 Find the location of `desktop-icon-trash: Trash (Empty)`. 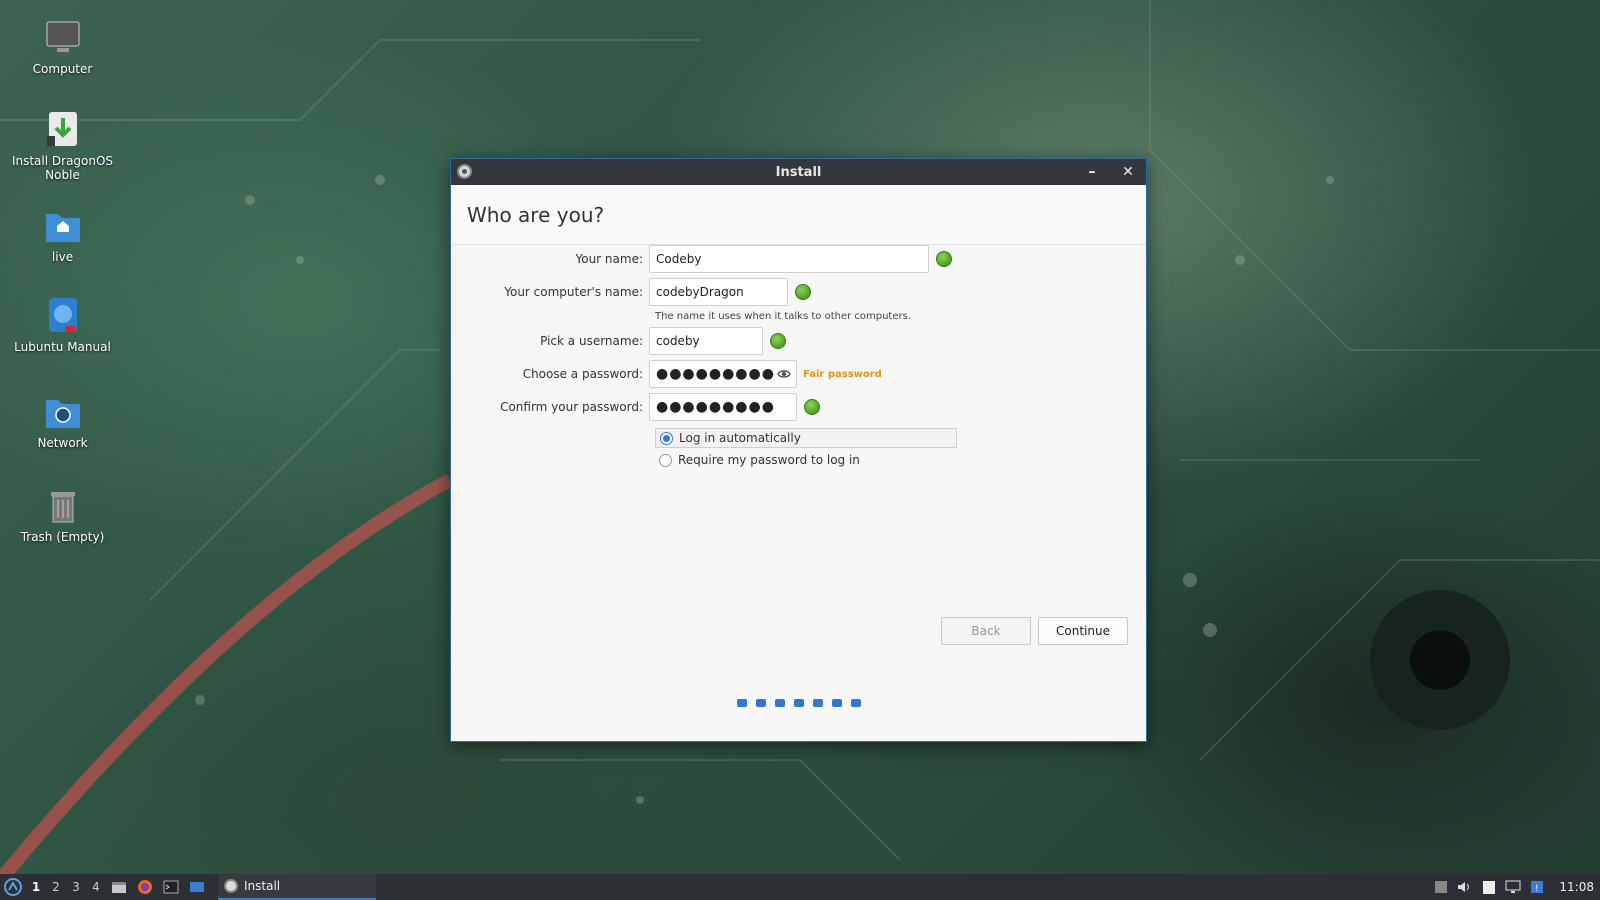

desktop-icon-trash: Trash (Empty) is located at coordinates (62, 515).